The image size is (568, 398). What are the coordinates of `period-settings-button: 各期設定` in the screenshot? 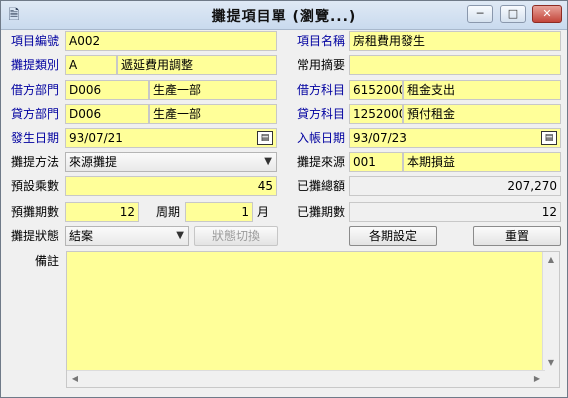 It's located at (393, 236).